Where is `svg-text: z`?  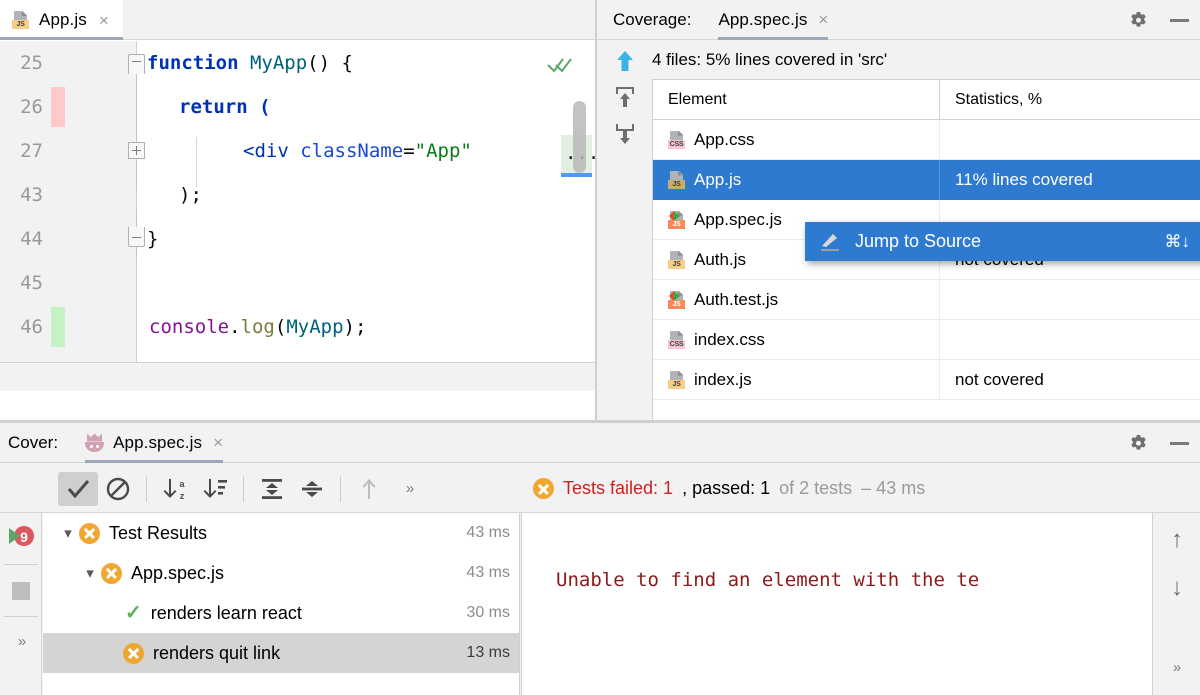
svg-text: z is located at coordinates (182, 496).